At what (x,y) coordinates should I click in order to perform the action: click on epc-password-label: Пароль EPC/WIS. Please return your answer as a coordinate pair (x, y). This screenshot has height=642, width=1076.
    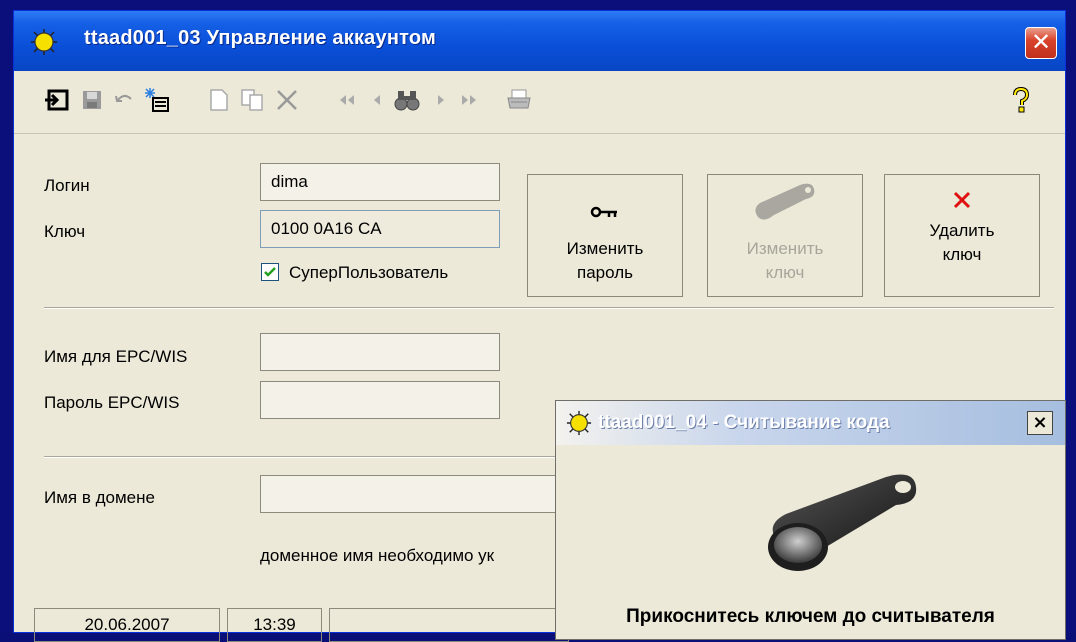
    Looking at the image, I should click on (112, 402).